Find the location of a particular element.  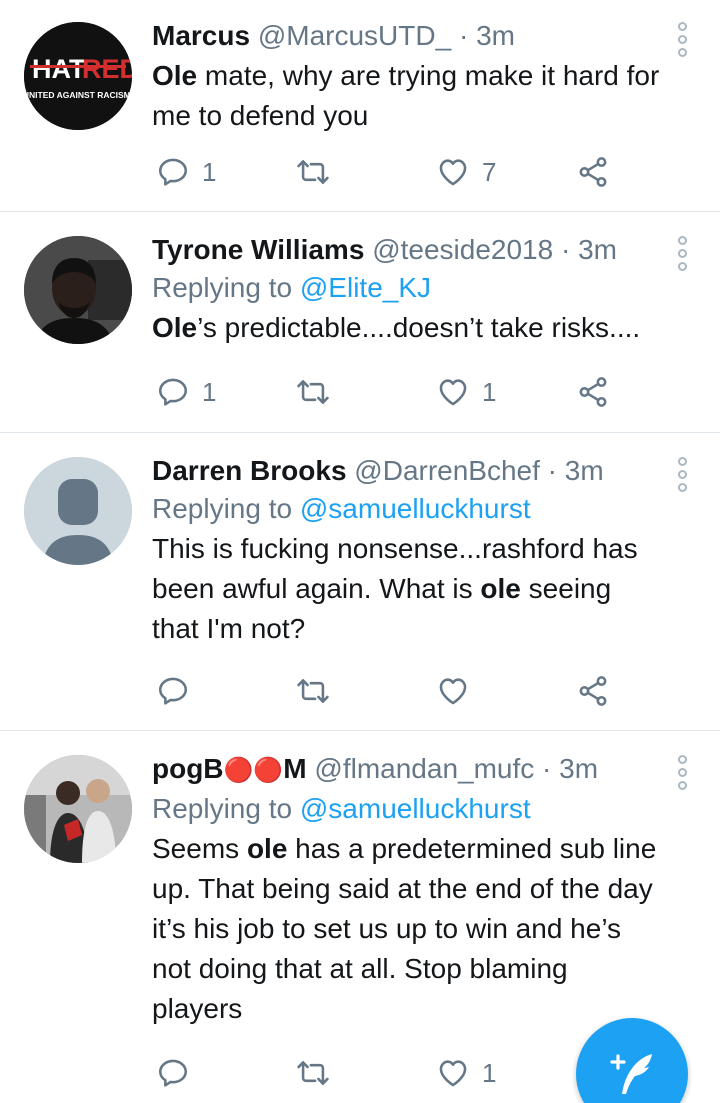

display-name-a: pogB is located at coordinates (188, 768).